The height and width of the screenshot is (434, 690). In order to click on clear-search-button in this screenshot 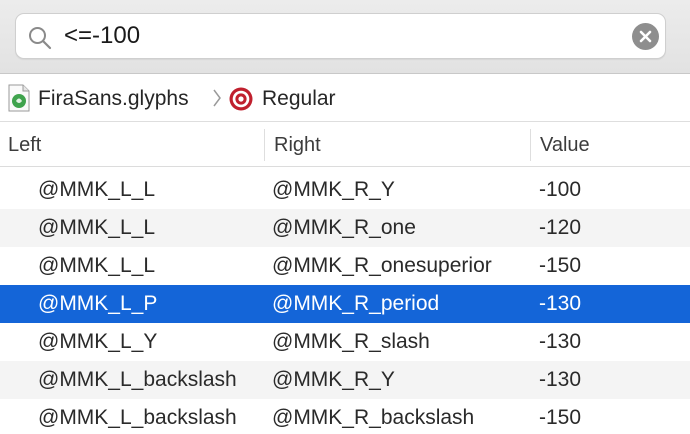, I will do `click(645, 36)`.